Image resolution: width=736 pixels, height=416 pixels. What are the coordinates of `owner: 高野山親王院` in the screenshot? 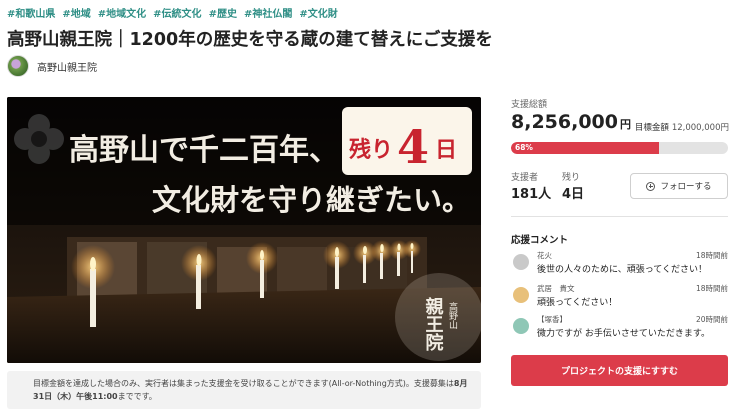 It's located at (52, 66).